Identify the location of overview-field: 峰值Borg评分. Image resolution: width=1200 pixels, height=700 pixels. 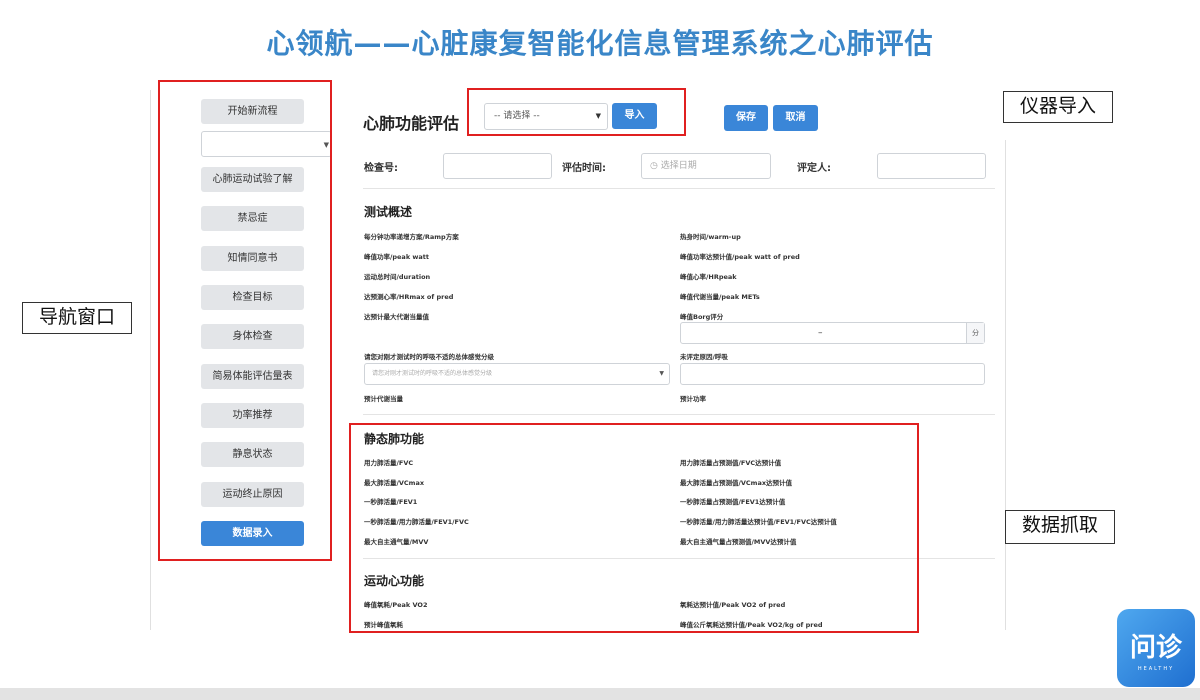
(702, 317).